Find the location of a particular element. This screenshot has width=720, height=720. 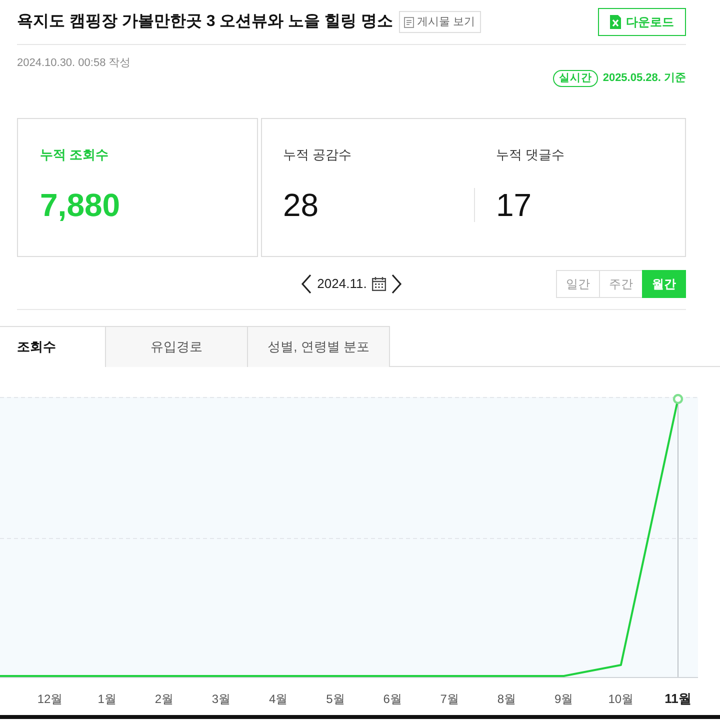

previous-button is located at coordinates (306, 284).